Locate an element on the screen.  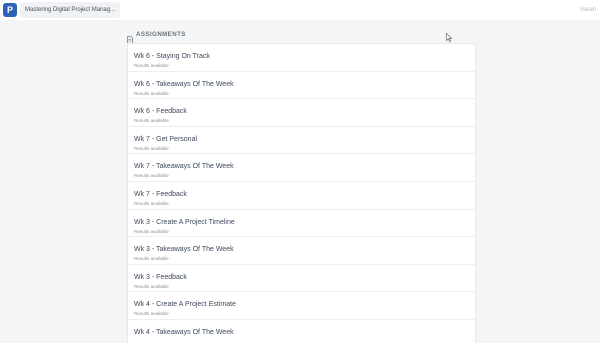
assignment-item: Wk 7 - Feedback Results available is located at coordinates (301, 196).